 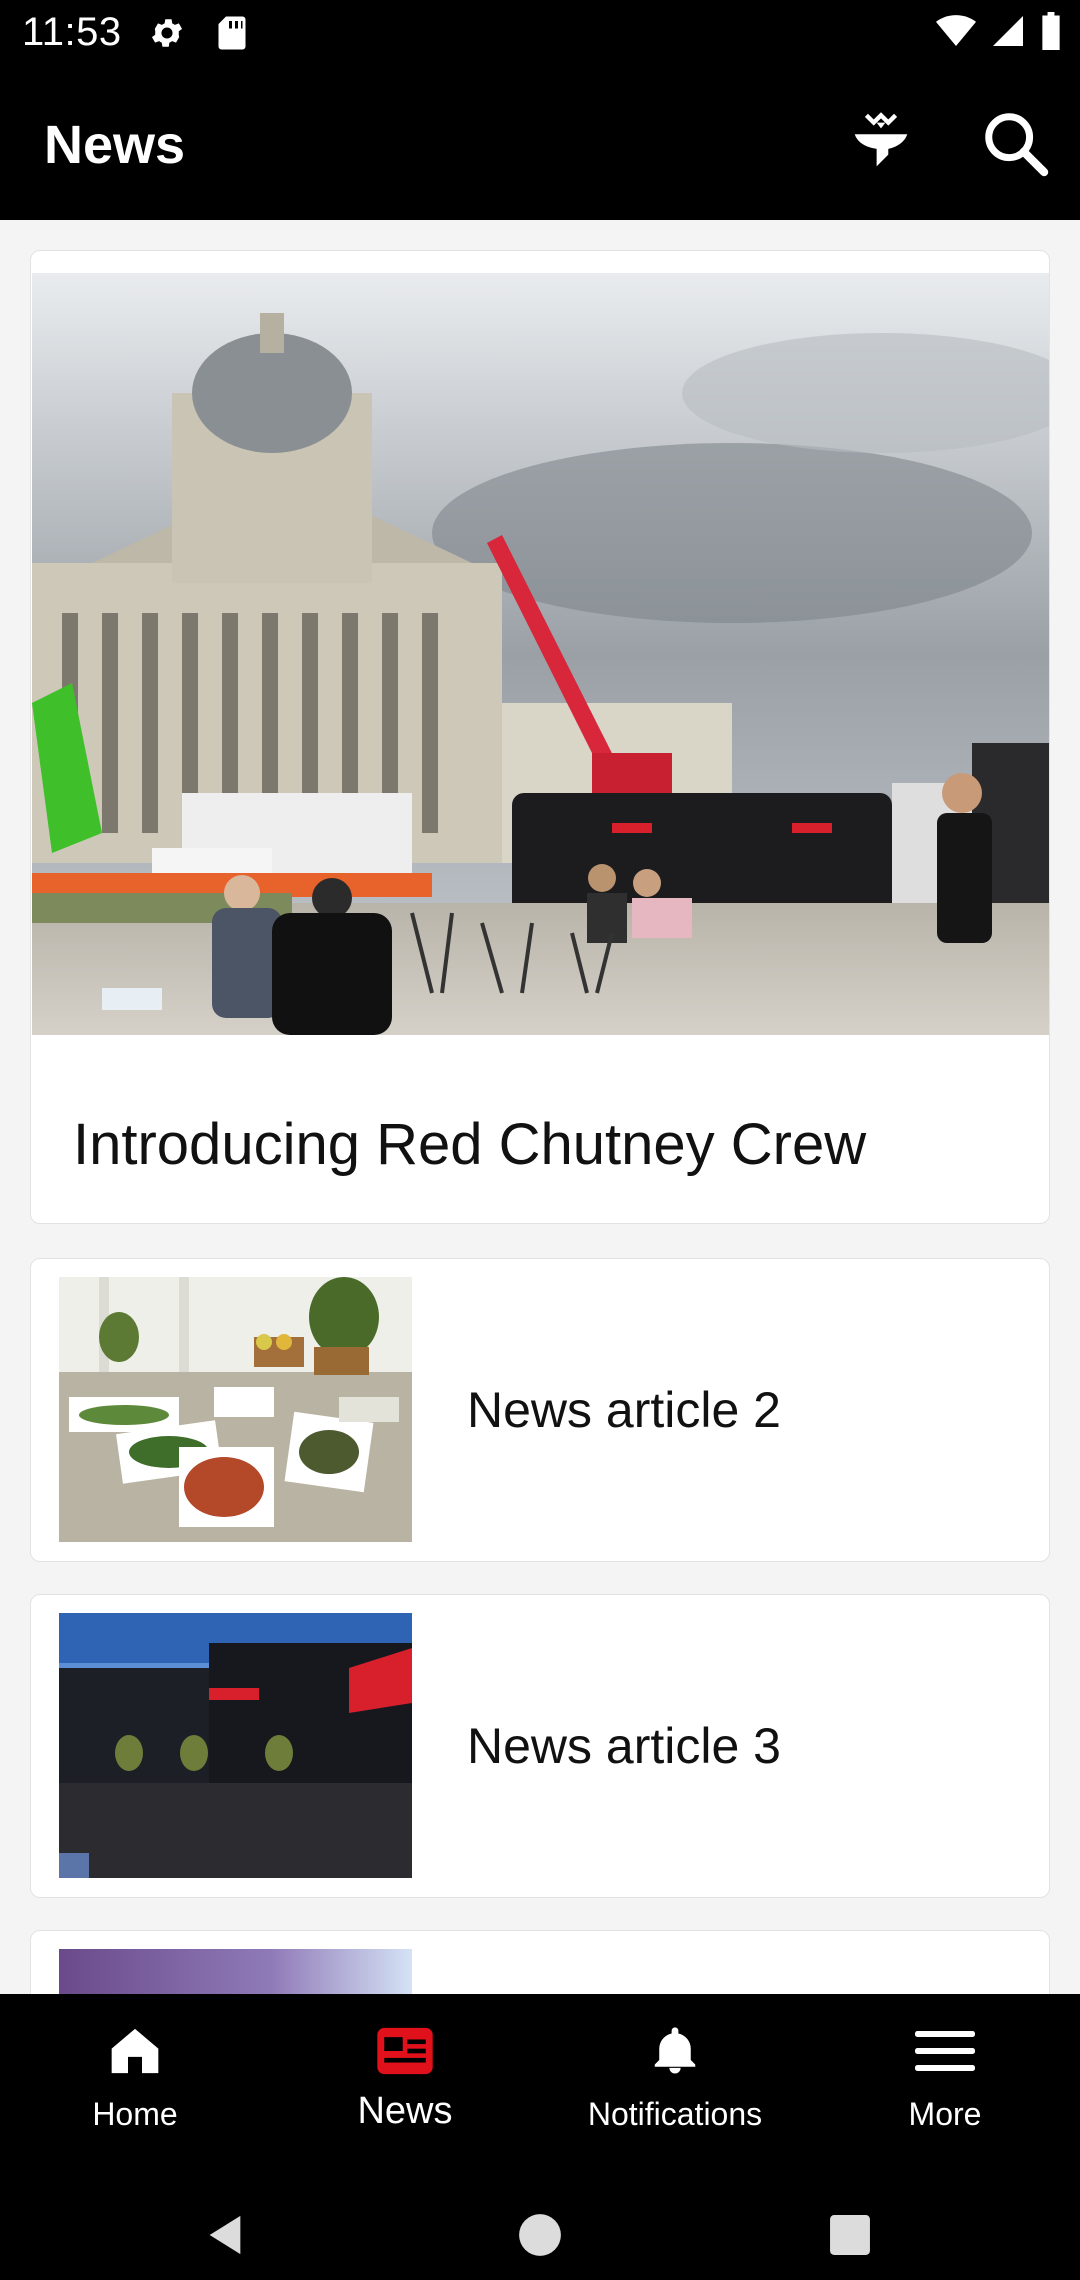 I want to click on nav-news: News, so click(x=405, y=2093).